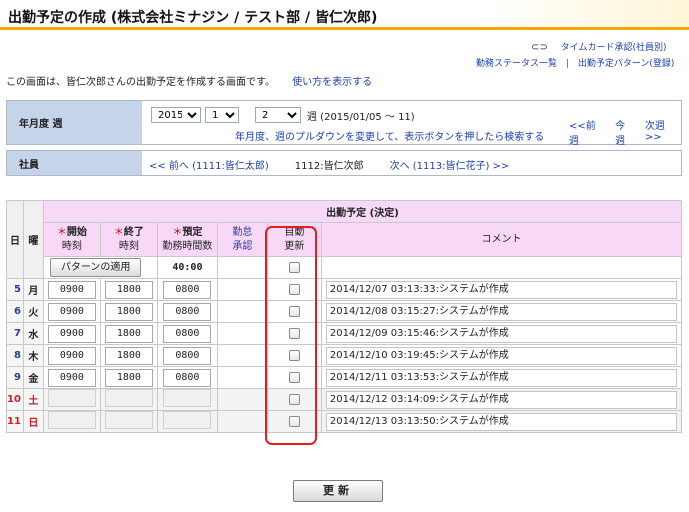 The height and width of the screenshot is (512, 689). What do you see at coordinates (294, 239) in the screenshot?
I see `auto-update-header: 自動 更新` at bounding box center [294, 239].